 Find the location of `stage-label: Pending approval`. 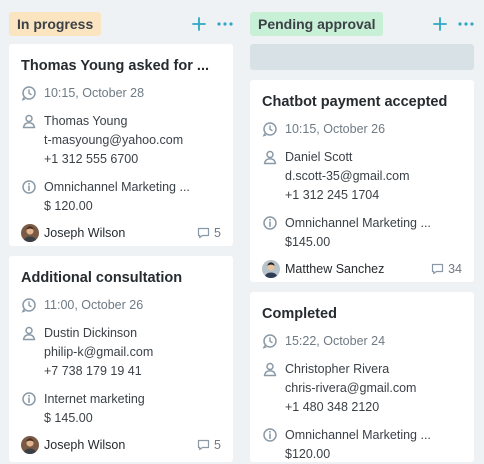

stage-label: Pending approval is located at coordinates (317, 24).